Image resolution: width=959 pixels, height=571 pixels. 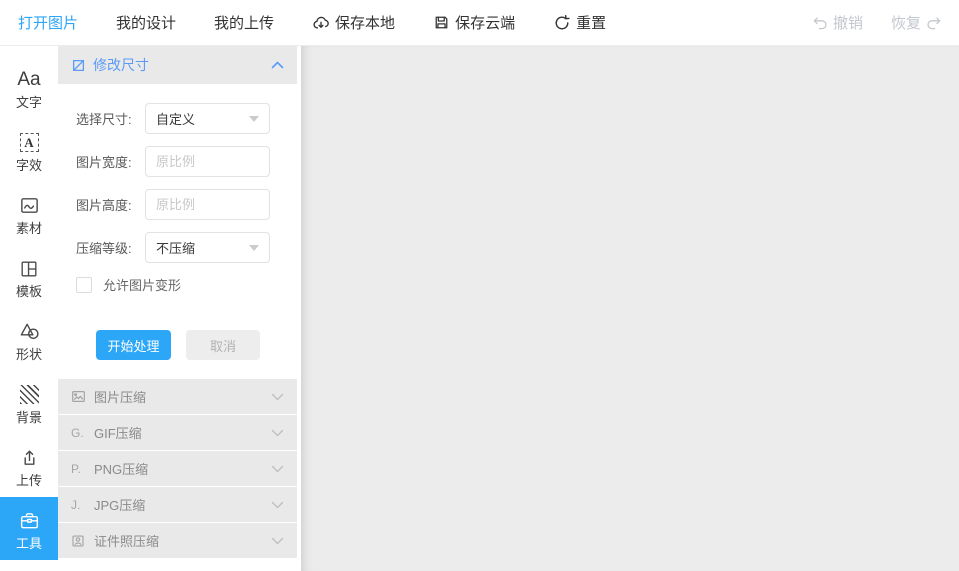 I want to click on sidebar-item-label: 文字, so click(x=28, y=102).